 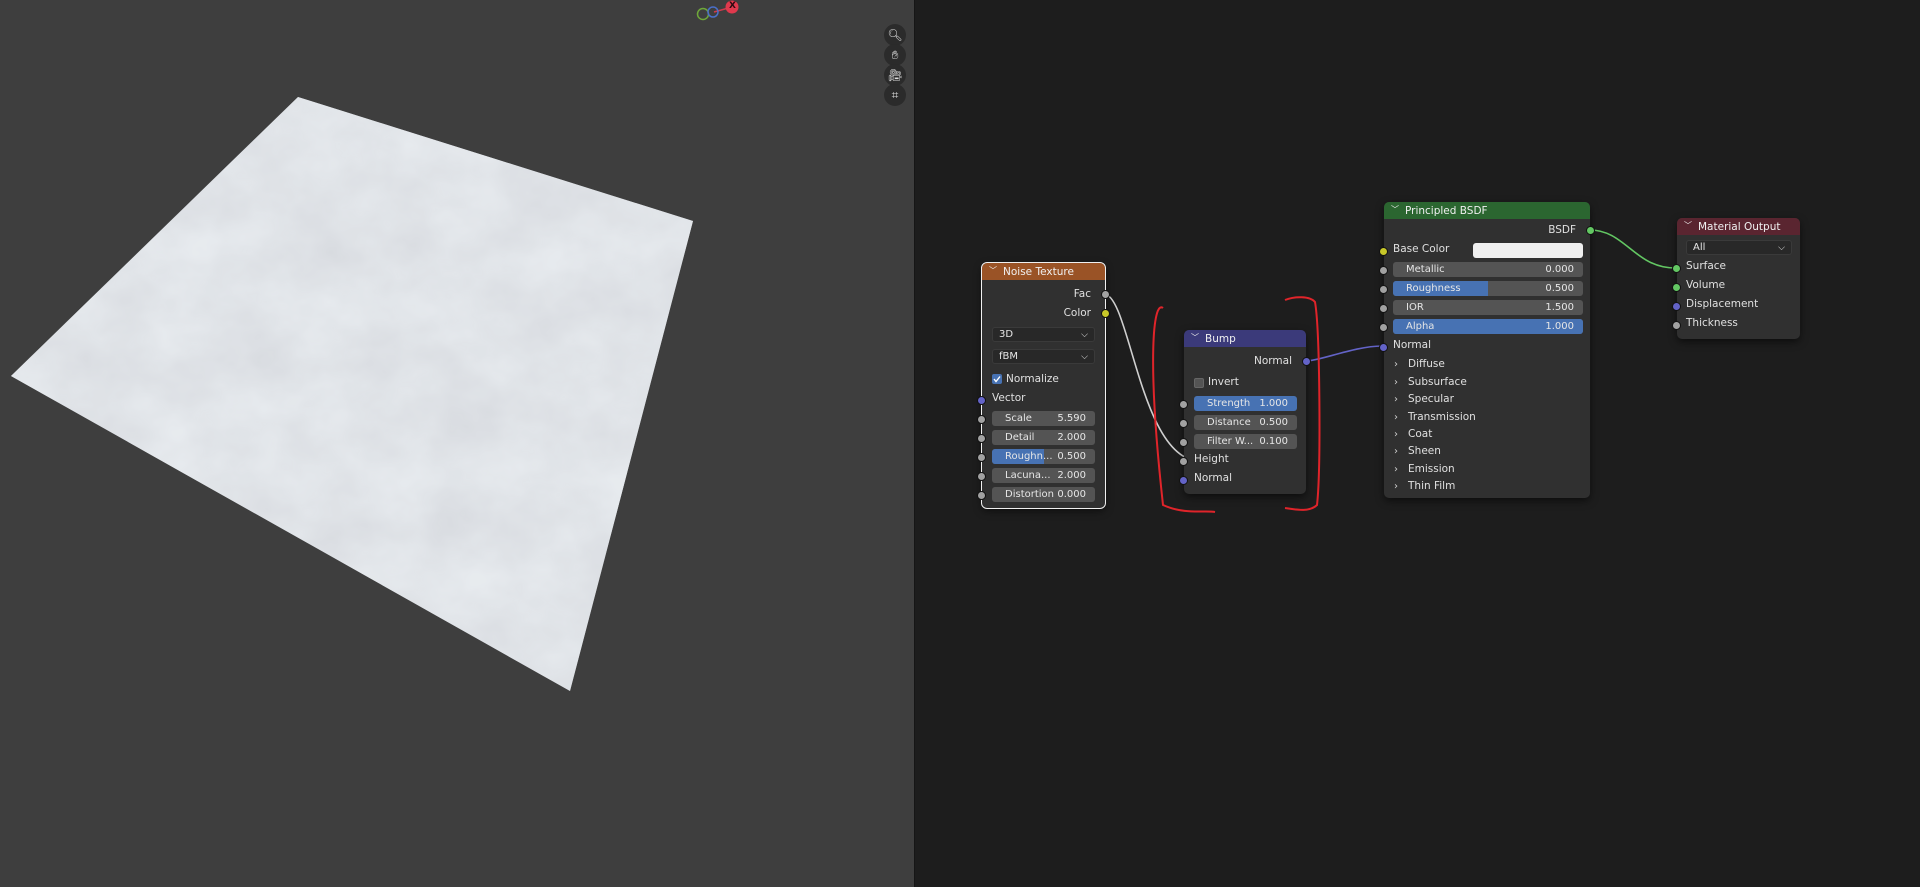 What do you see at coordinates (1245, 441) in the screenshot?
I see `filter-width-field: Filter W... 0.100` at bounding box center [1245, 441].